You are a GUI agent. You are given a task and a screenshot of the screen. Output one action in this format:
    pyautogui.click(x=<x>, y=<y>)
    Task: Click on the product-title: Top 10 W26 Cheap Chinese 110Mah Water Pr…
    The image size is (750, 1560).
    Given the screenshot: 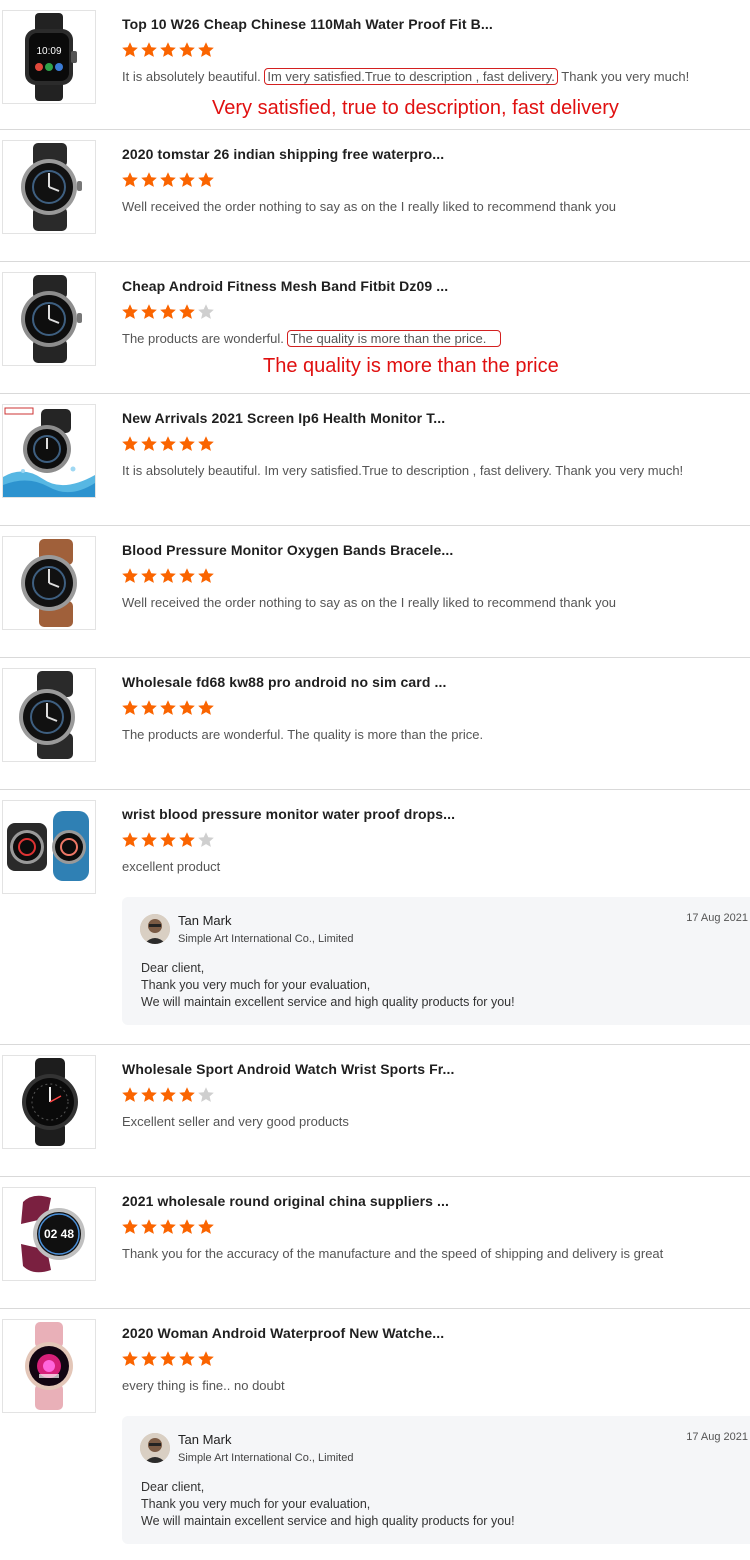 What is the action you would take?
    pyautogui.click(x=307, y=24)
    